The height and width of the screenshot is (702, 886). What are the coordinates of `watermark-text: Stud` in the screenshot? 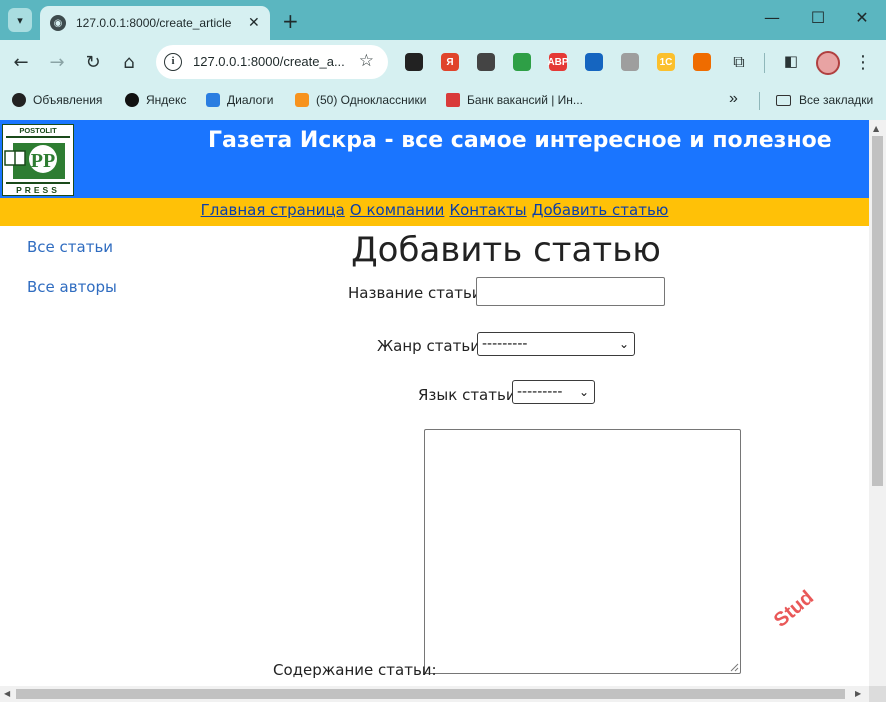 It's located at (793, 609).